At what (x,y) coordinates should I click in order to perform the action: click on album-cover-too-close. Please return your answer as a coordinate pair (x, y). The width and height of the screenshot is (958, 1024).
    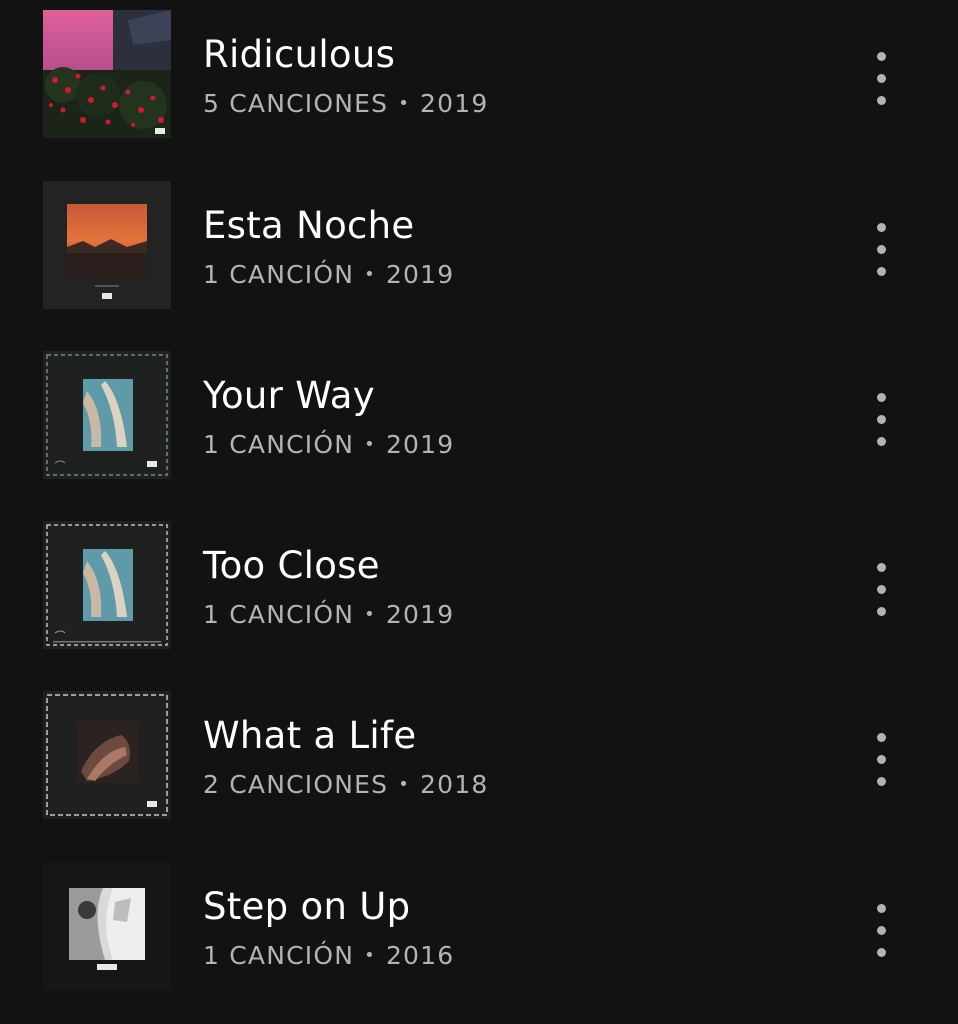
    Looking at the image, I should click on (107, 585).